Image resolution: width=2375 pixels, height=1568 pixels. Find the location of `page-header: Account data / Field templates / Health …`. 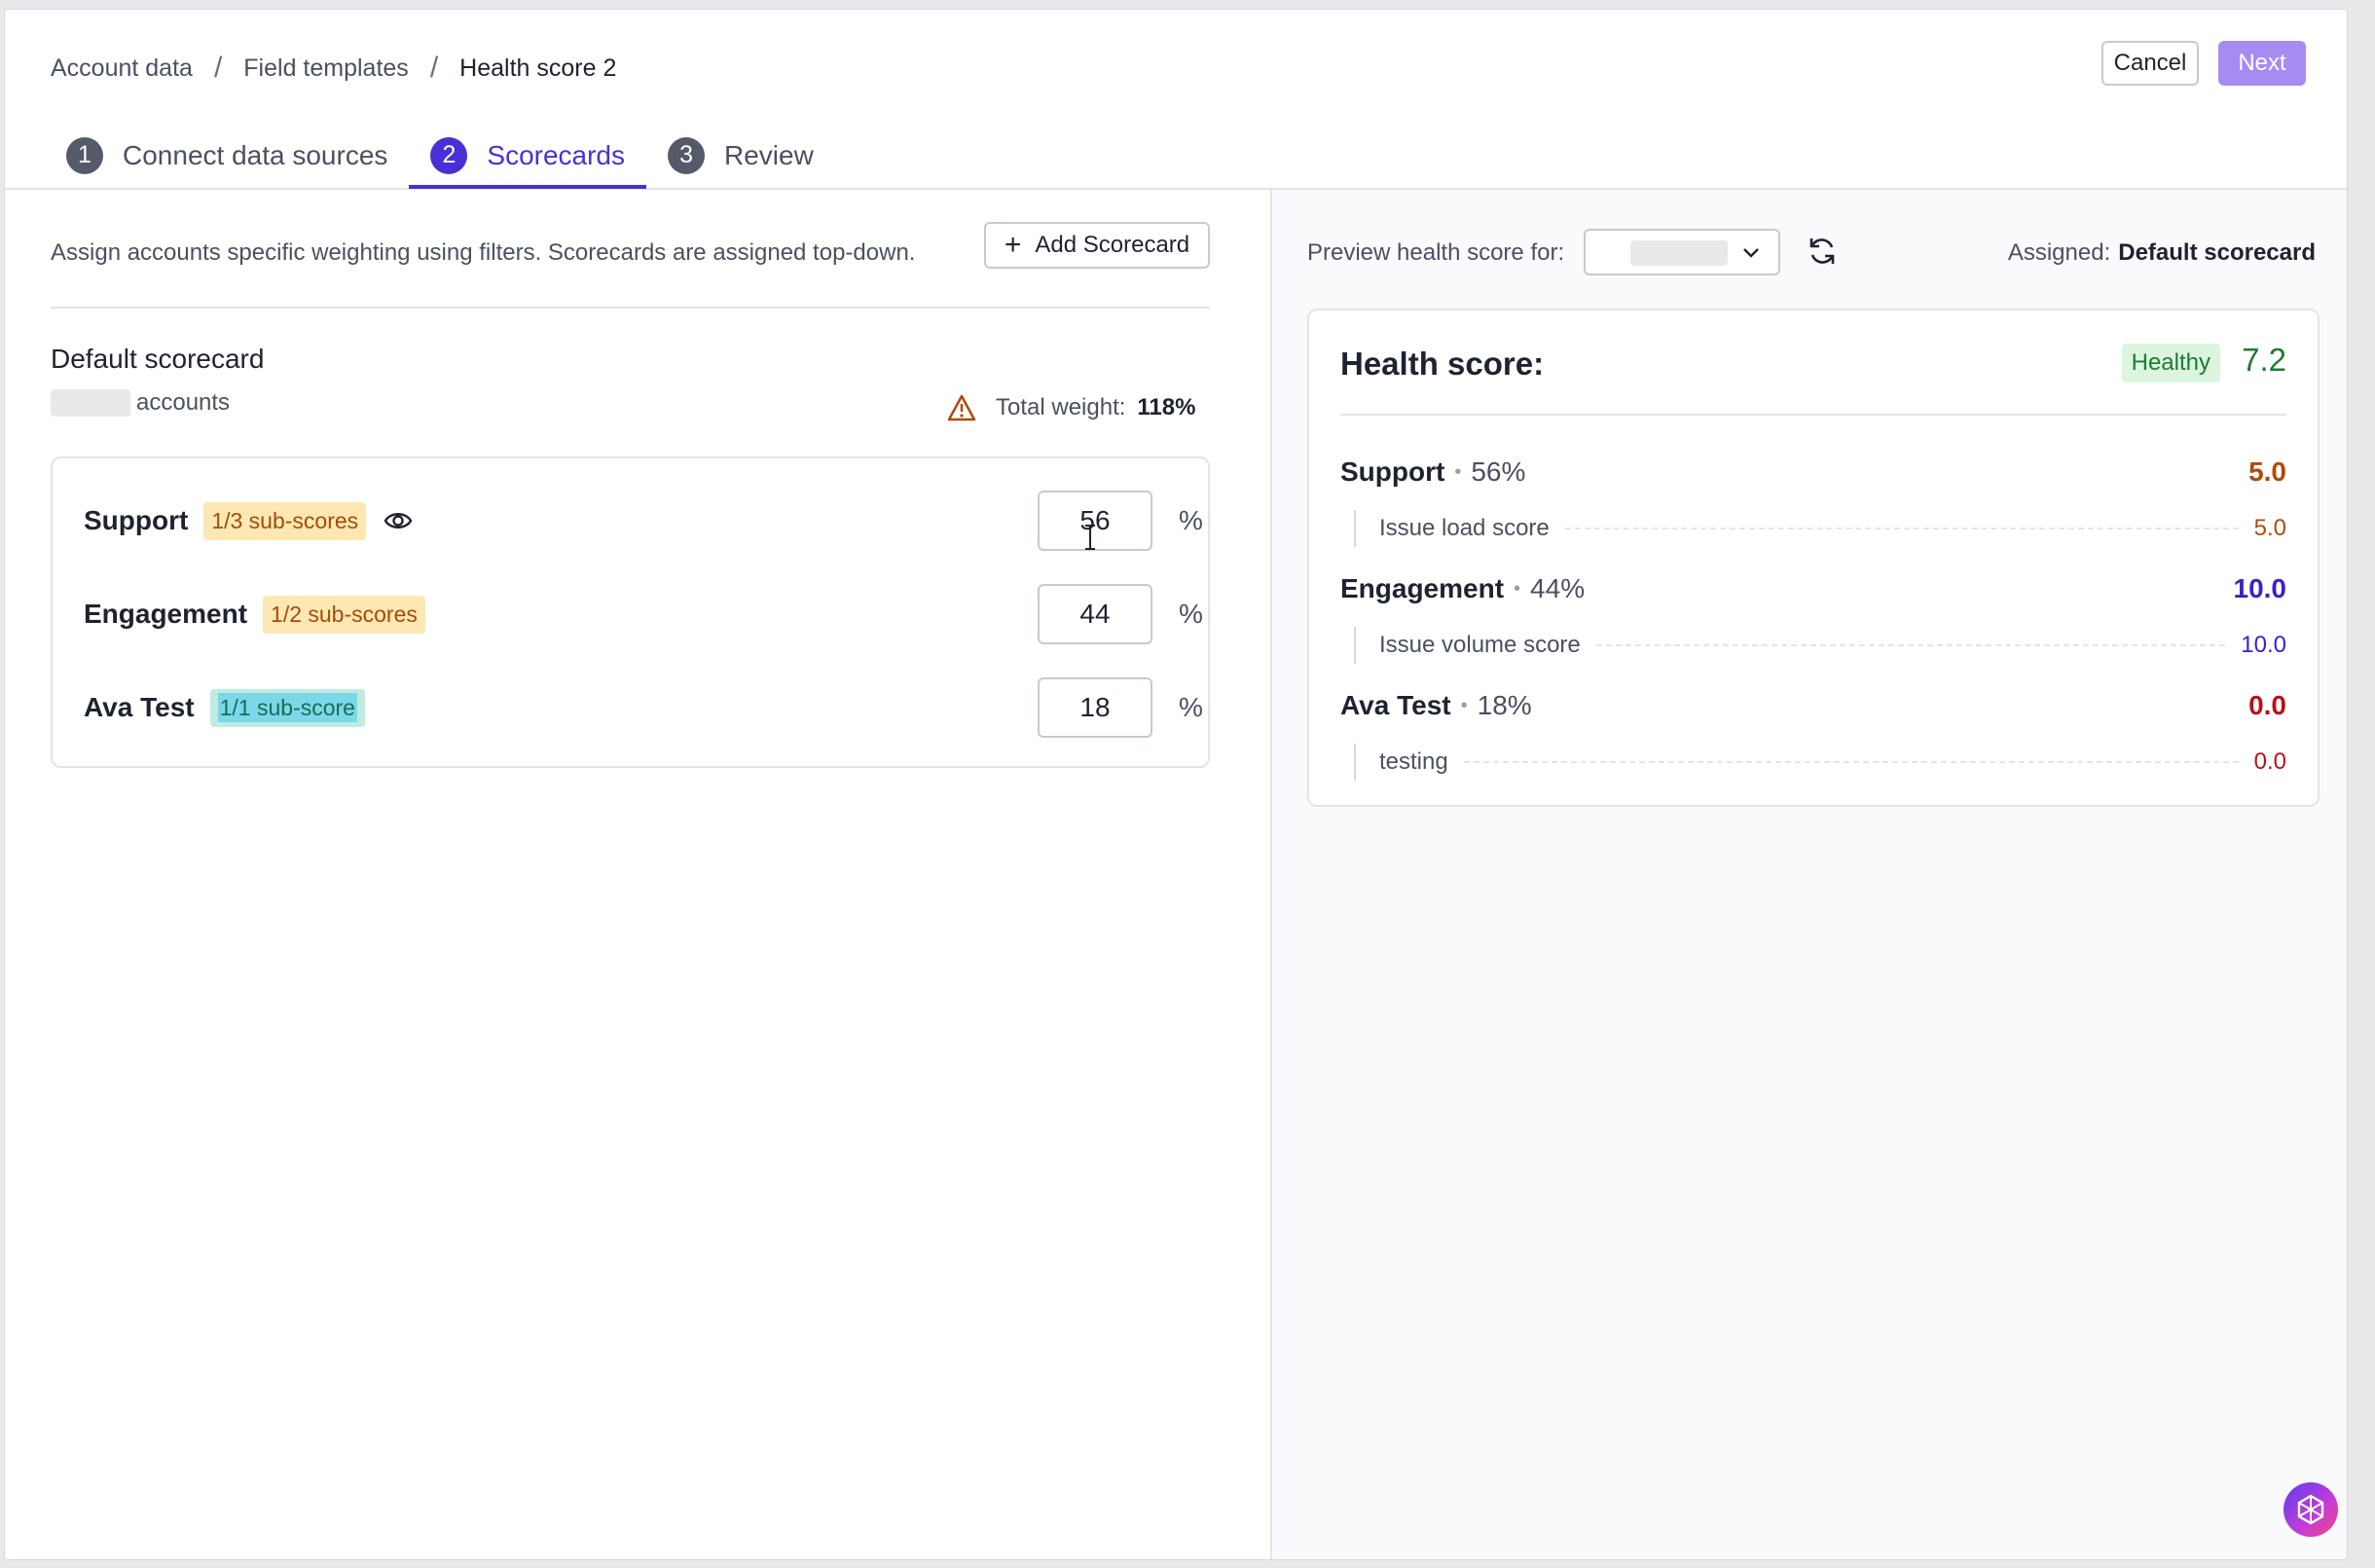

page-header: Account data / Field templates / Health … is located at coordinates (1176, 100).